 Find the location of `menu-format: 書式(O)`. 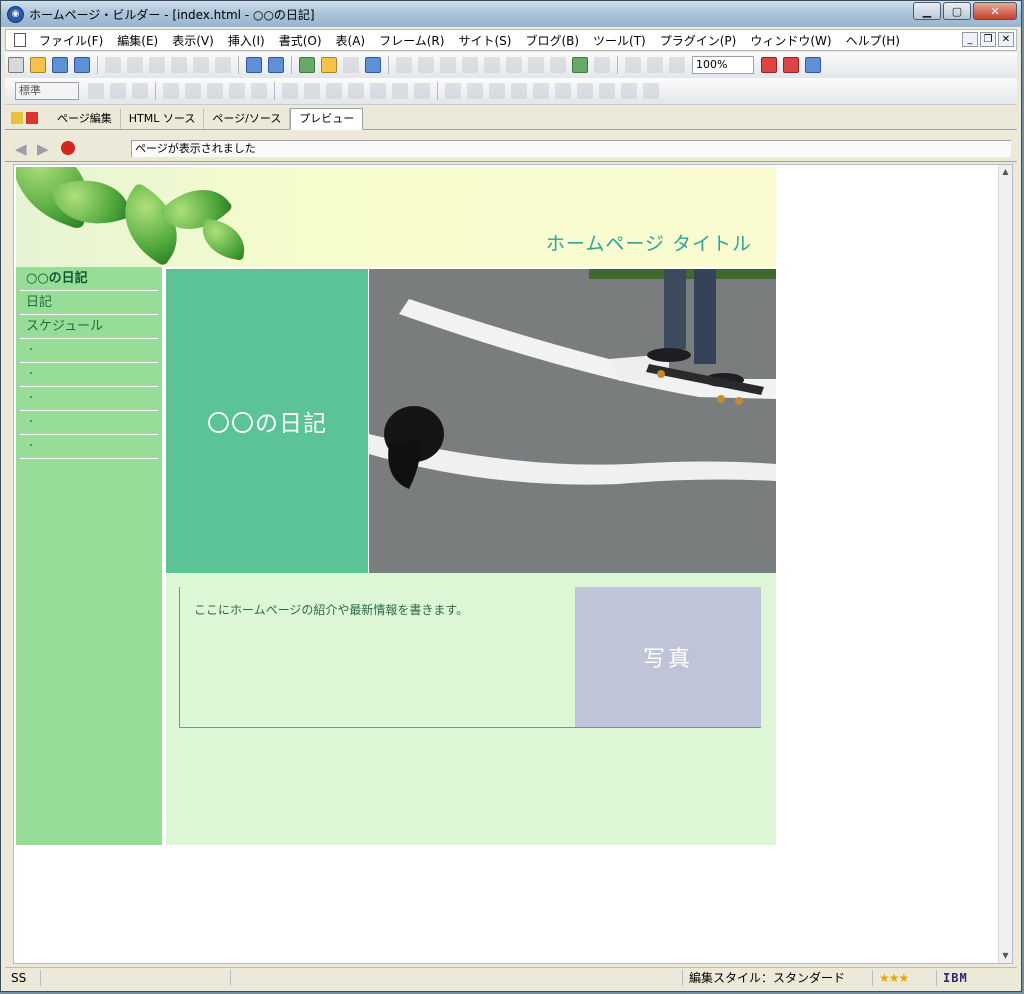

menu-format: 書式(O) is located at coordinates (300, 40).